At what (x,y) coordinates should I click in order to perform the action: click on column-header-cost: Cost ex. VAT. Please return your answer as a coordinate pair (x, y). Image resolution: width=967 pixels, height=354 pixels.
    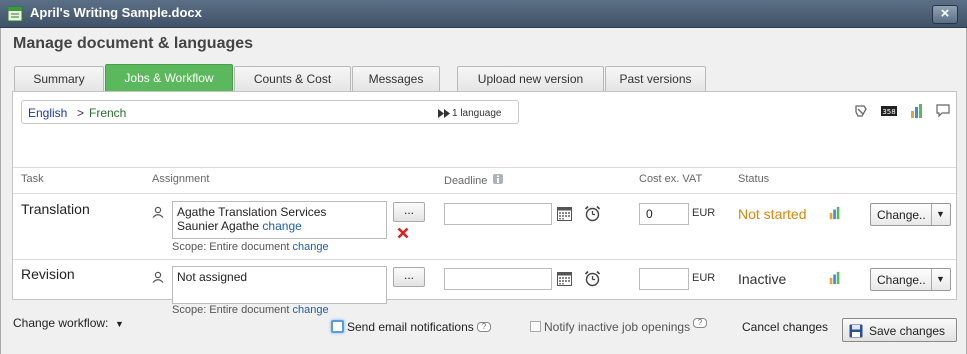
    Looking at the image, I should click on (671, 179).